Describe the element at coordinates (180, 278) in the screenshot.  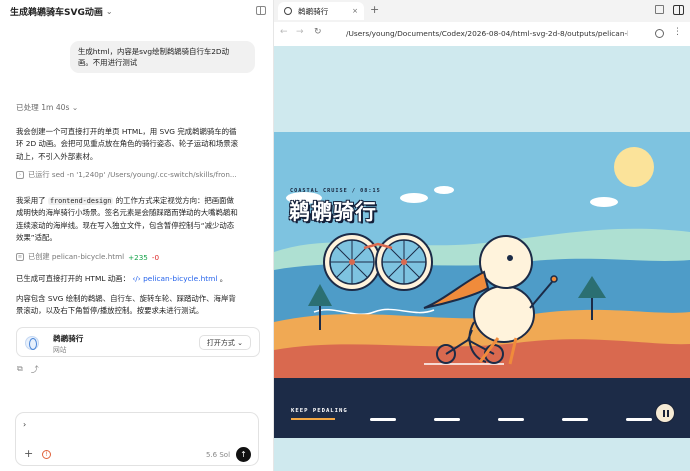
I see `file-link: pelican-bicycle.html` at that location.